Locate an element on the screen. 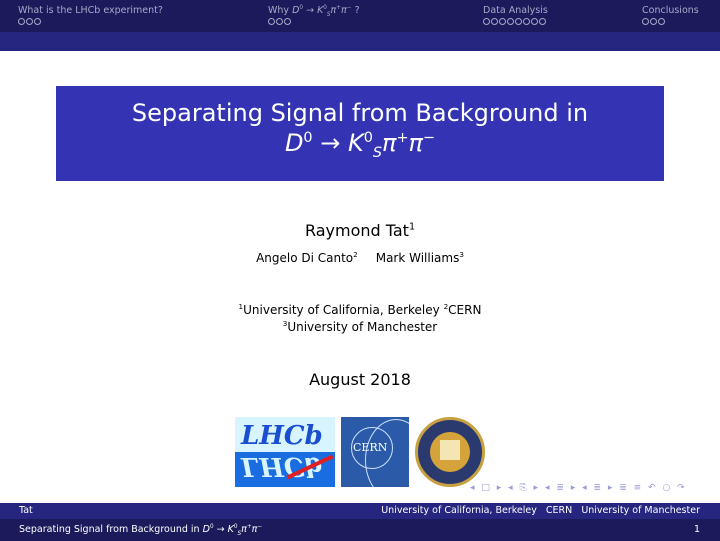 The height and width of the screenshot is (541, 720). affiliation-mark: 3 is located at coordinates (461, 254).